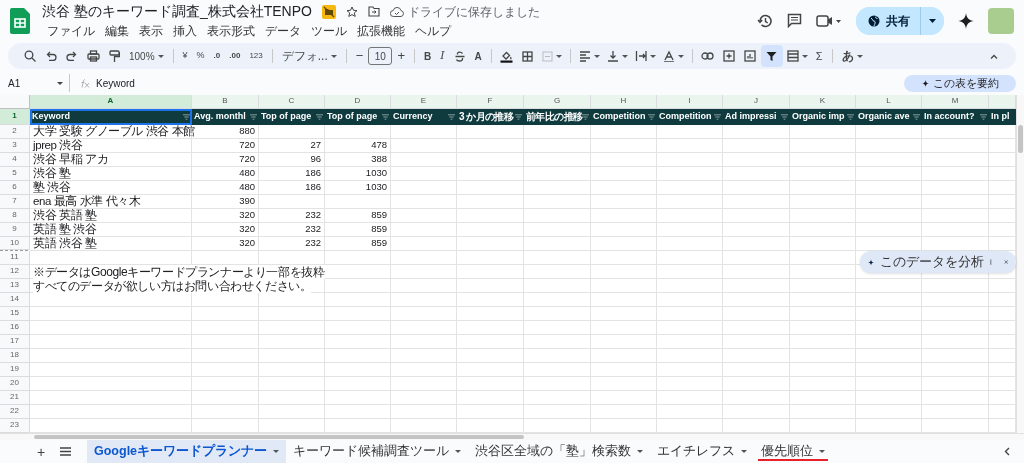 This screenshot has width=1024, height=463. I want to click on paint-roller-icon, so click(114, 56).